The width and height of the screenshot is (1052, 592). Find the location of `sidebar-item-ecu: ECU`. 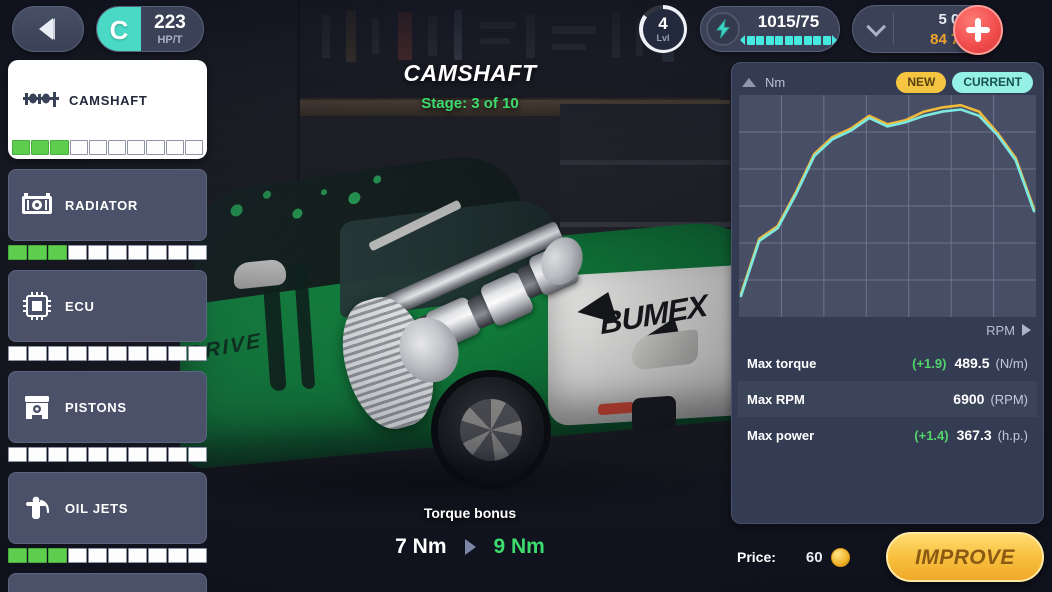

sidebar-item-ecu: ECU is located at coordinates (107, 315).